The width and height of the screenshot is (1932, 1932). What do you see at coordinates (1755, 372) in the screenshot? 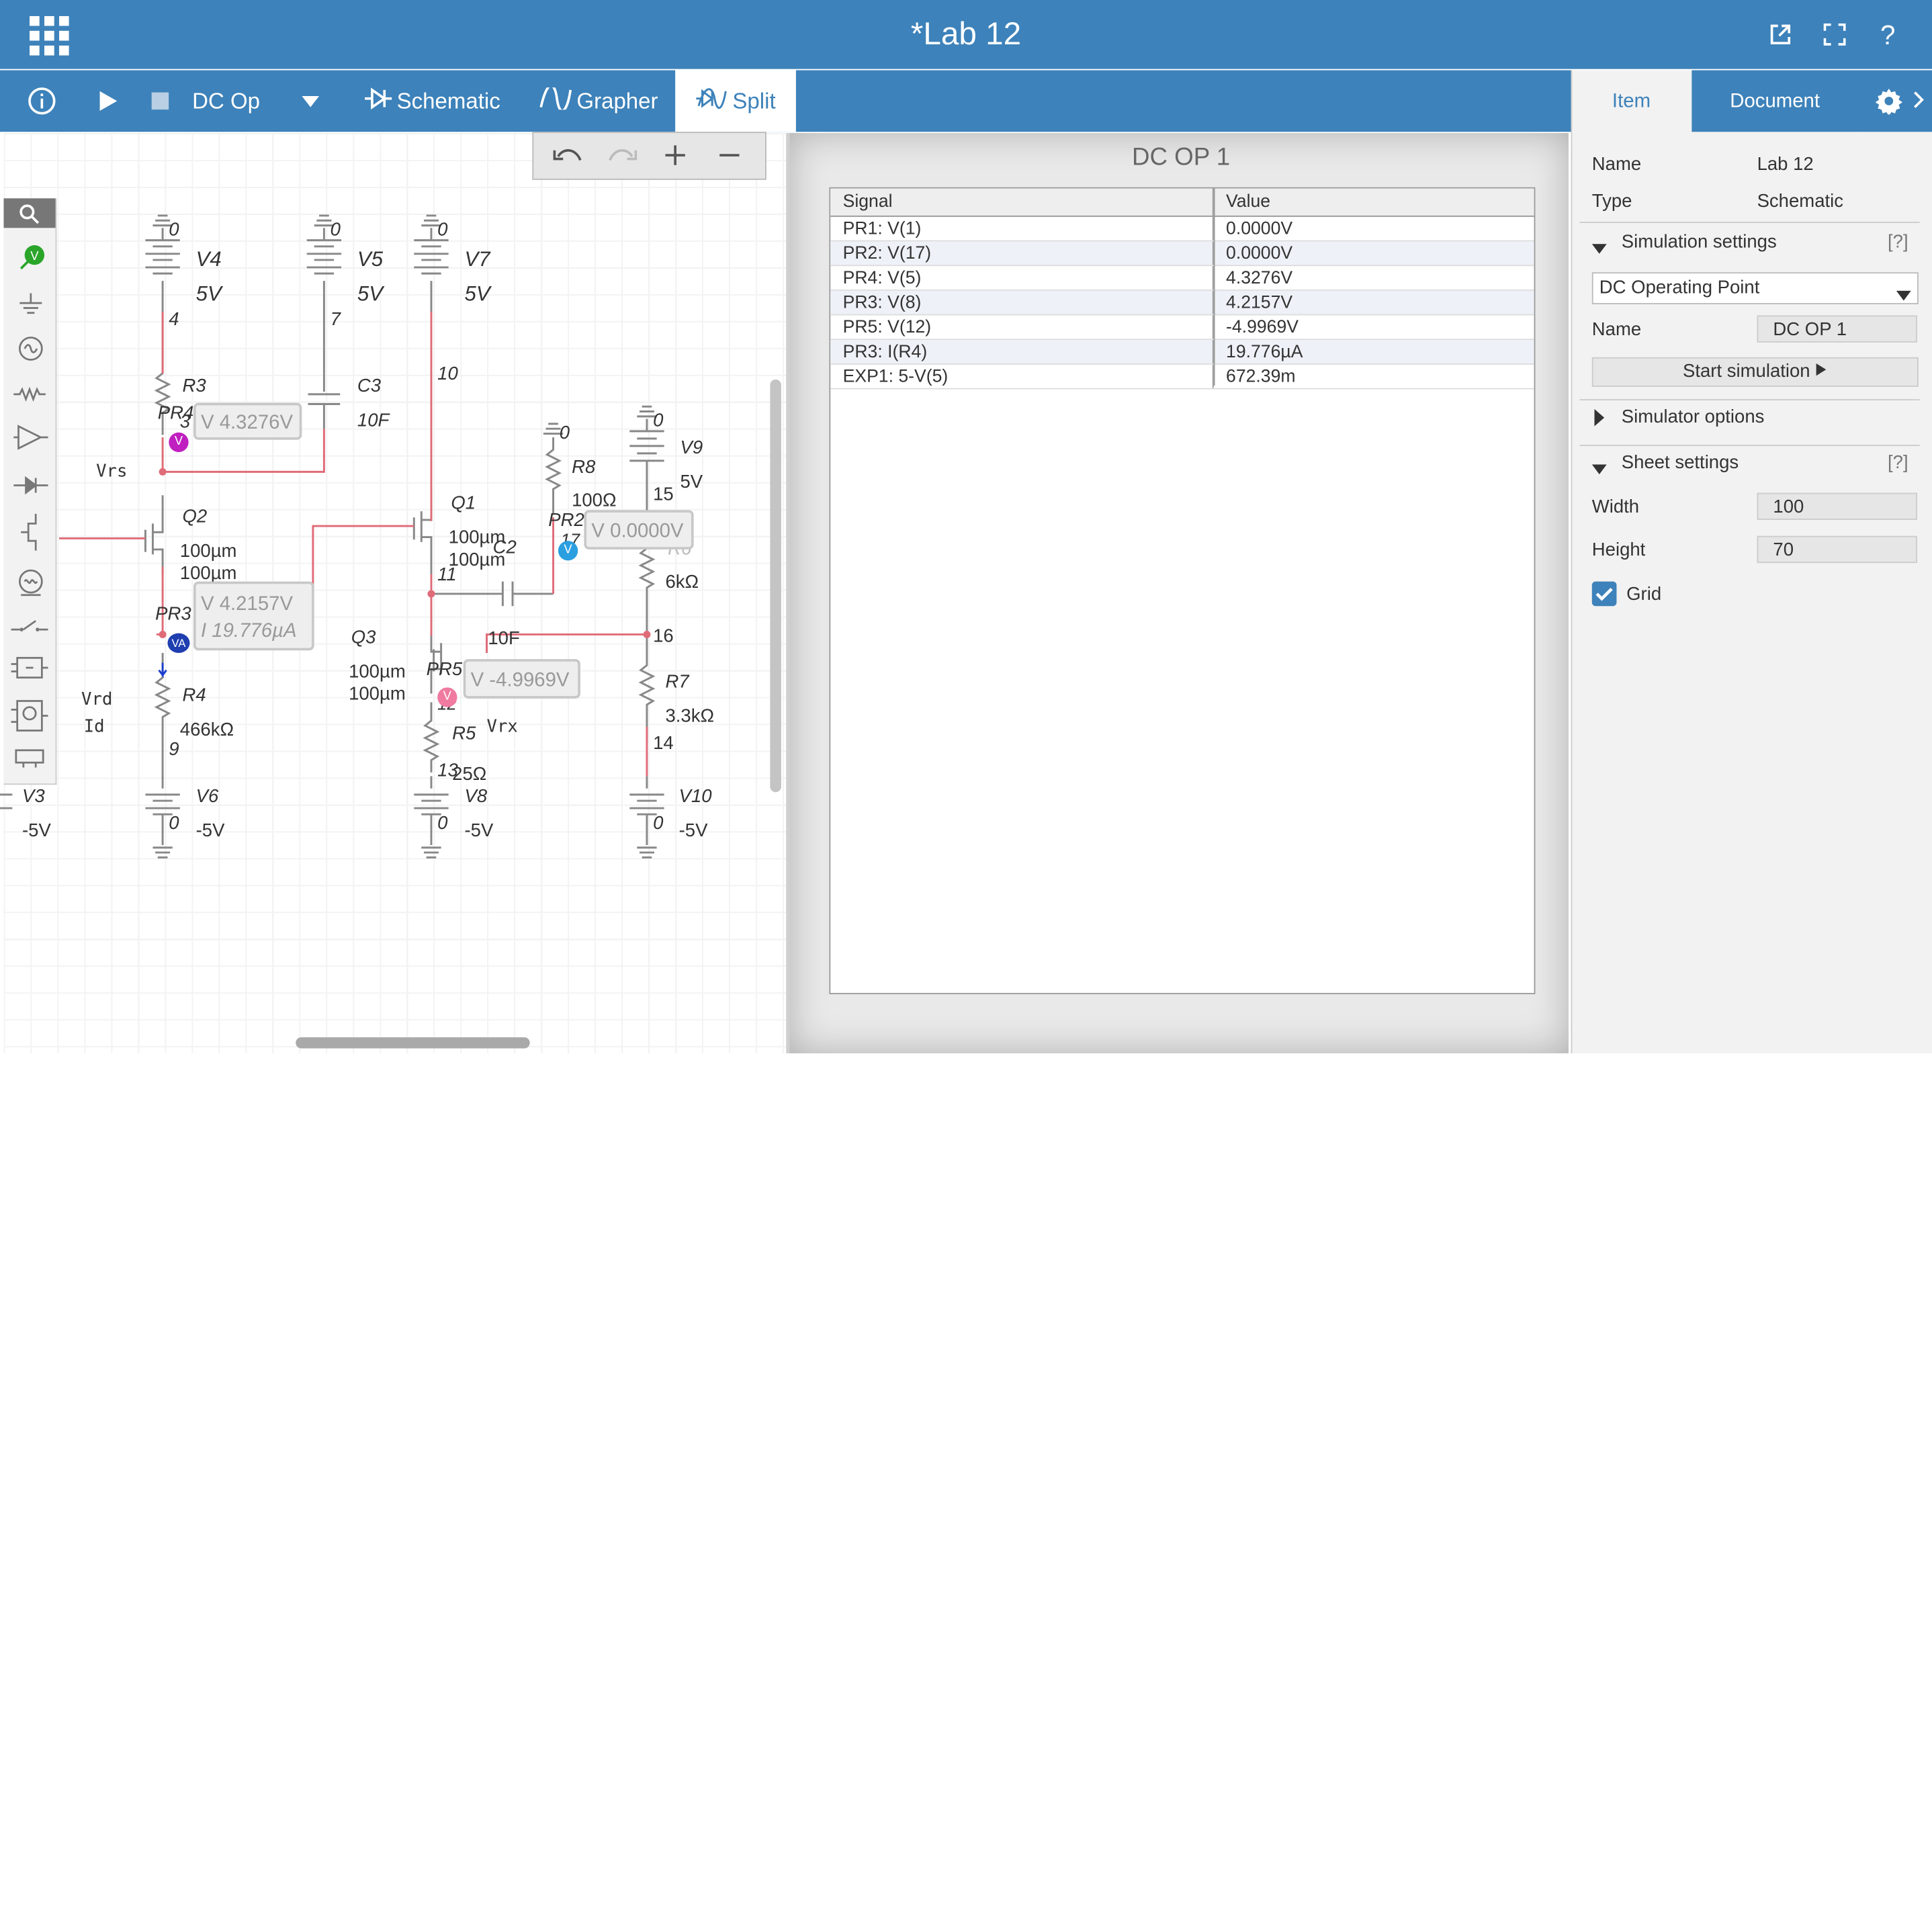
I see `start-simulation-button: Start simulation` at bounding box center [1755, 372].